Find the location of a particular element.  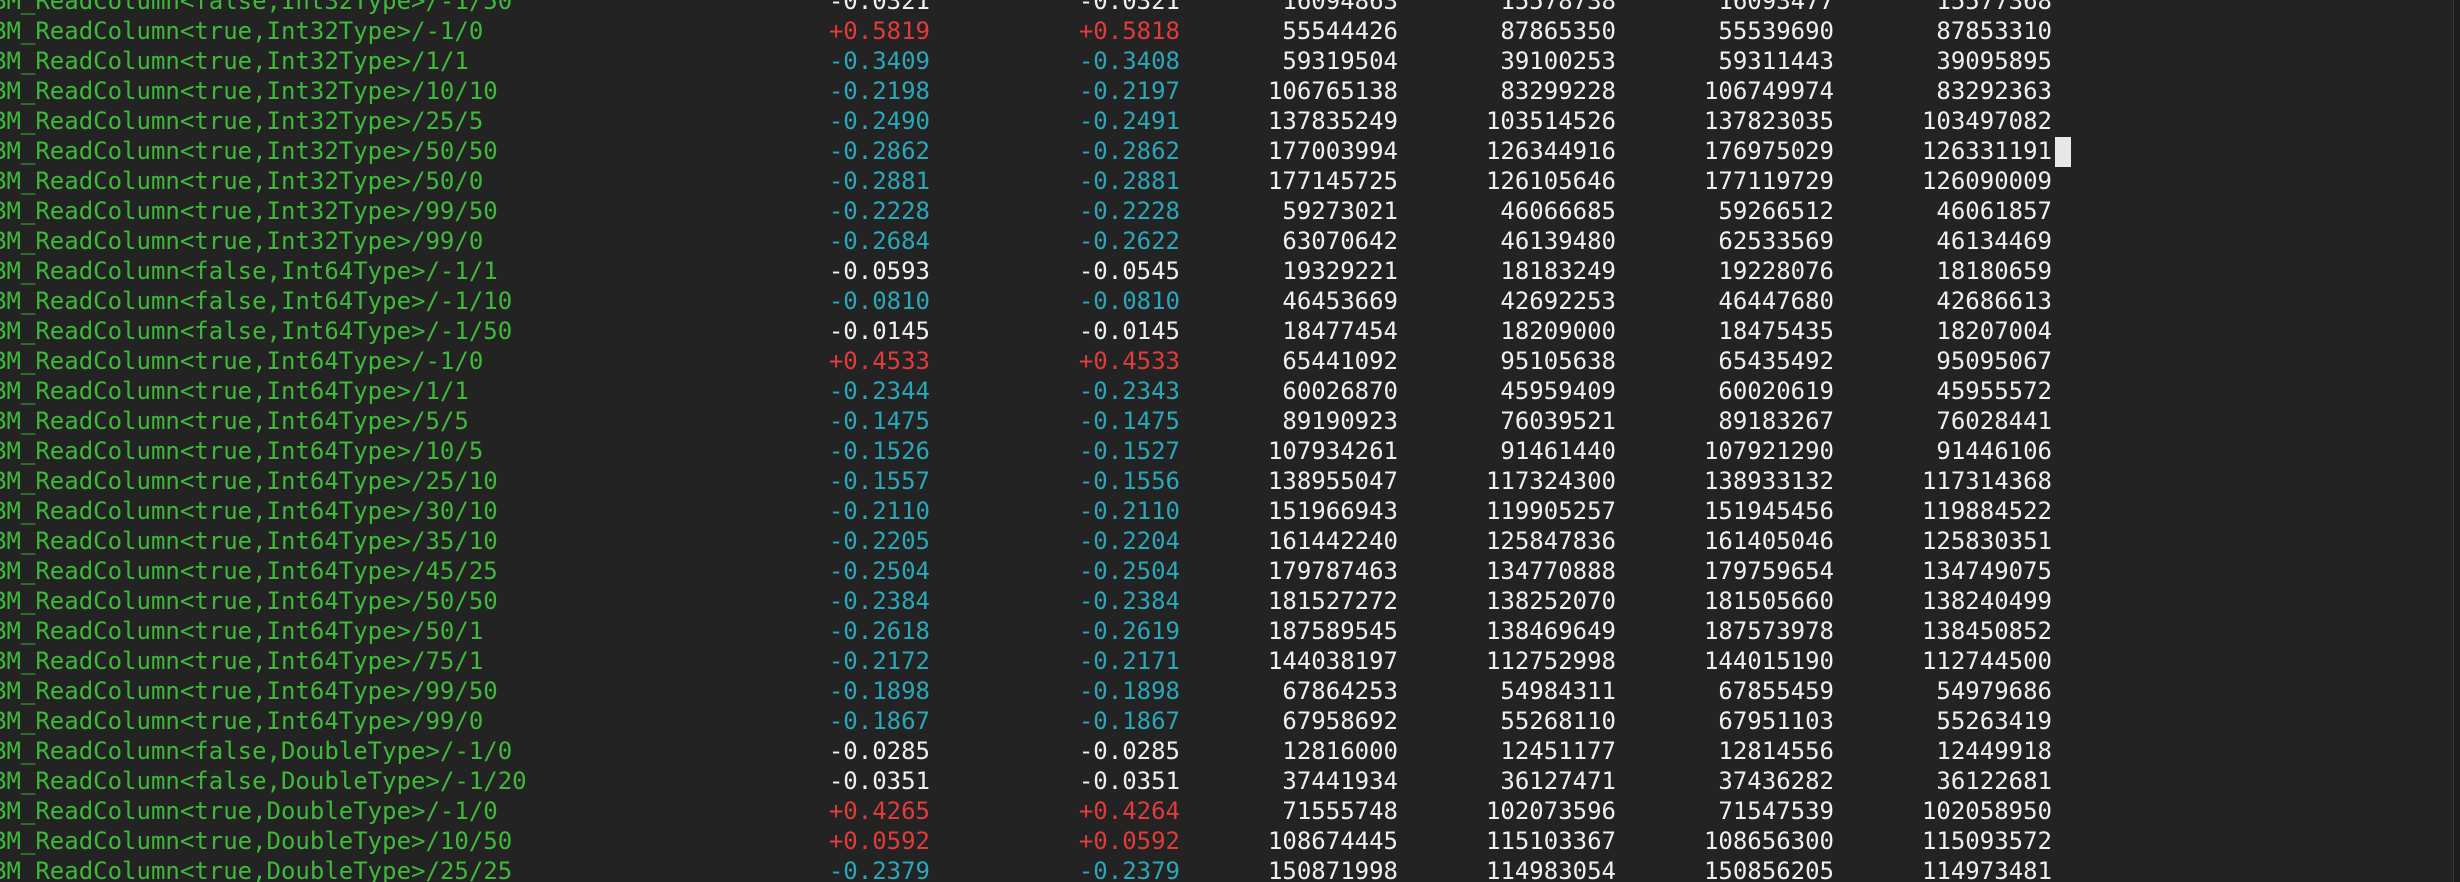

cpu-new: 18180659 is located at coordinates (1994, 271).